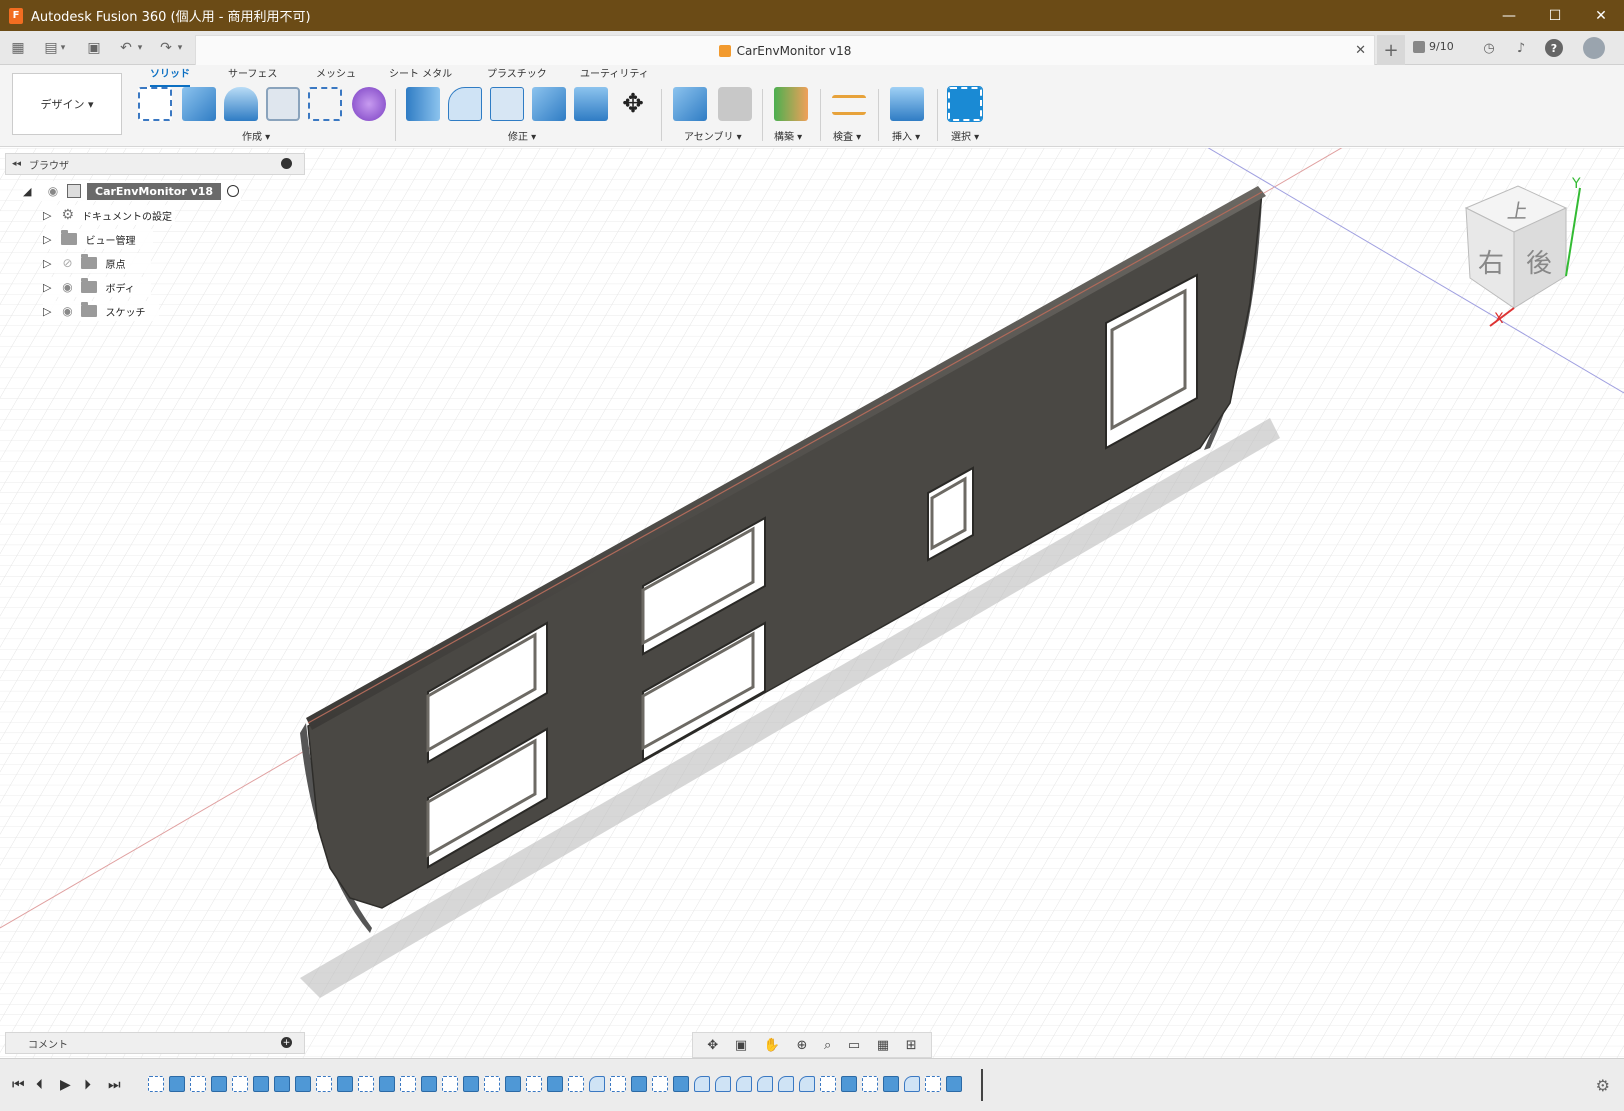 The image size is (1624, 1111). Describe the element at coordinates (252, 77) in the screenshot. I see `tab-surface: サーフェス` at that location.